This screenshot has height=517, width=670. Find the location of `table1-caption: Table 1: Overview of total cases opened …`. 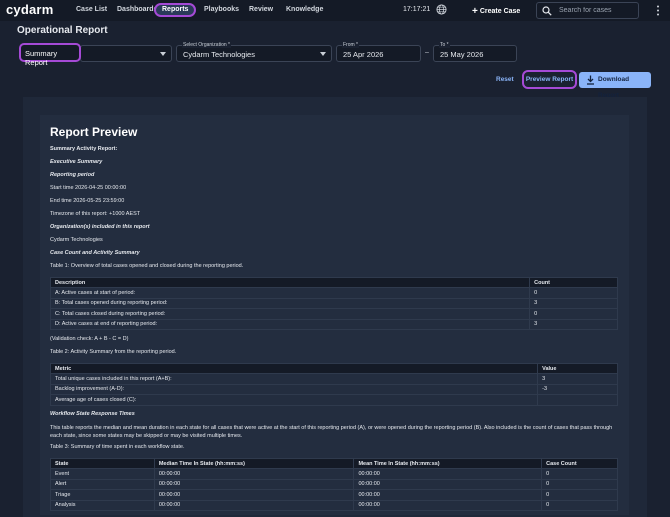

table1-caption: Table 1: Overview of total cases opened … is located at coordinates (147, 266).